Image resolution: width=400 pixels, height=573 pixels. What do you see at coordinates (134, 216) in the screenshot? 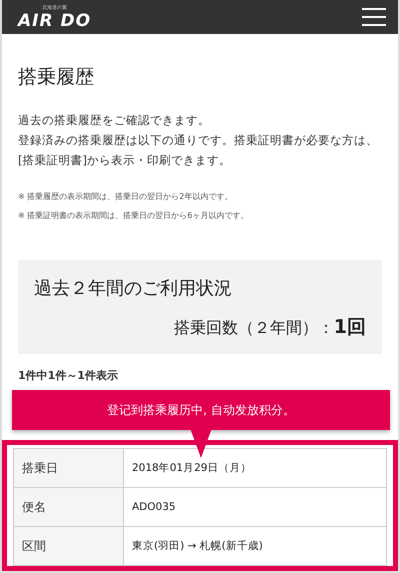
I see `note-text: ※ 搭乗証明書の表示期間は、搭乗日の翌日から6ヶ月以内です。` at bounding box center [134, 216].